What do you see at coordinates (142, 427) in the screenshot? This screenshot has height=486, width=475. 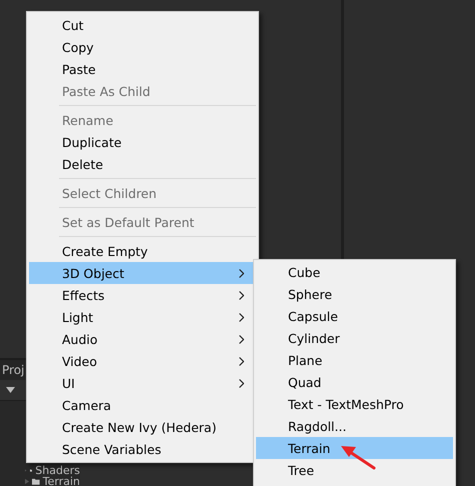 I see `menu-item: Create New Ivy (Hedera)` at bounding box center [142, 427].